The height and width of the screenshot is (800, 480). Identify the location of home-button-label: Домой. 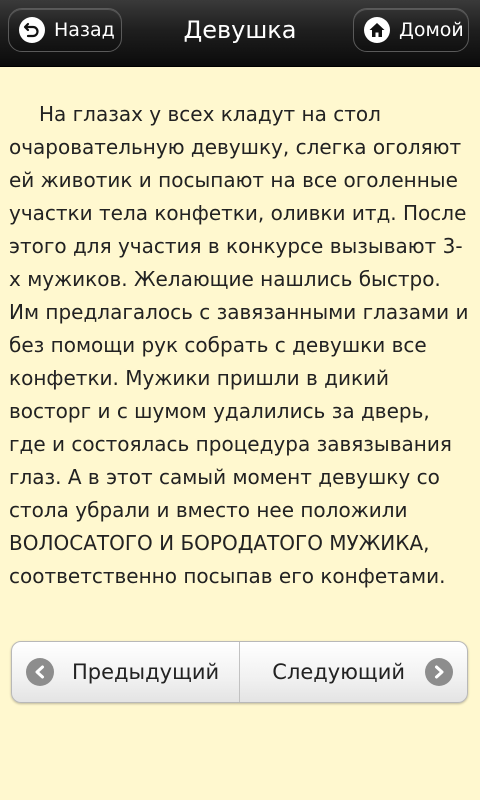
(431, 30).